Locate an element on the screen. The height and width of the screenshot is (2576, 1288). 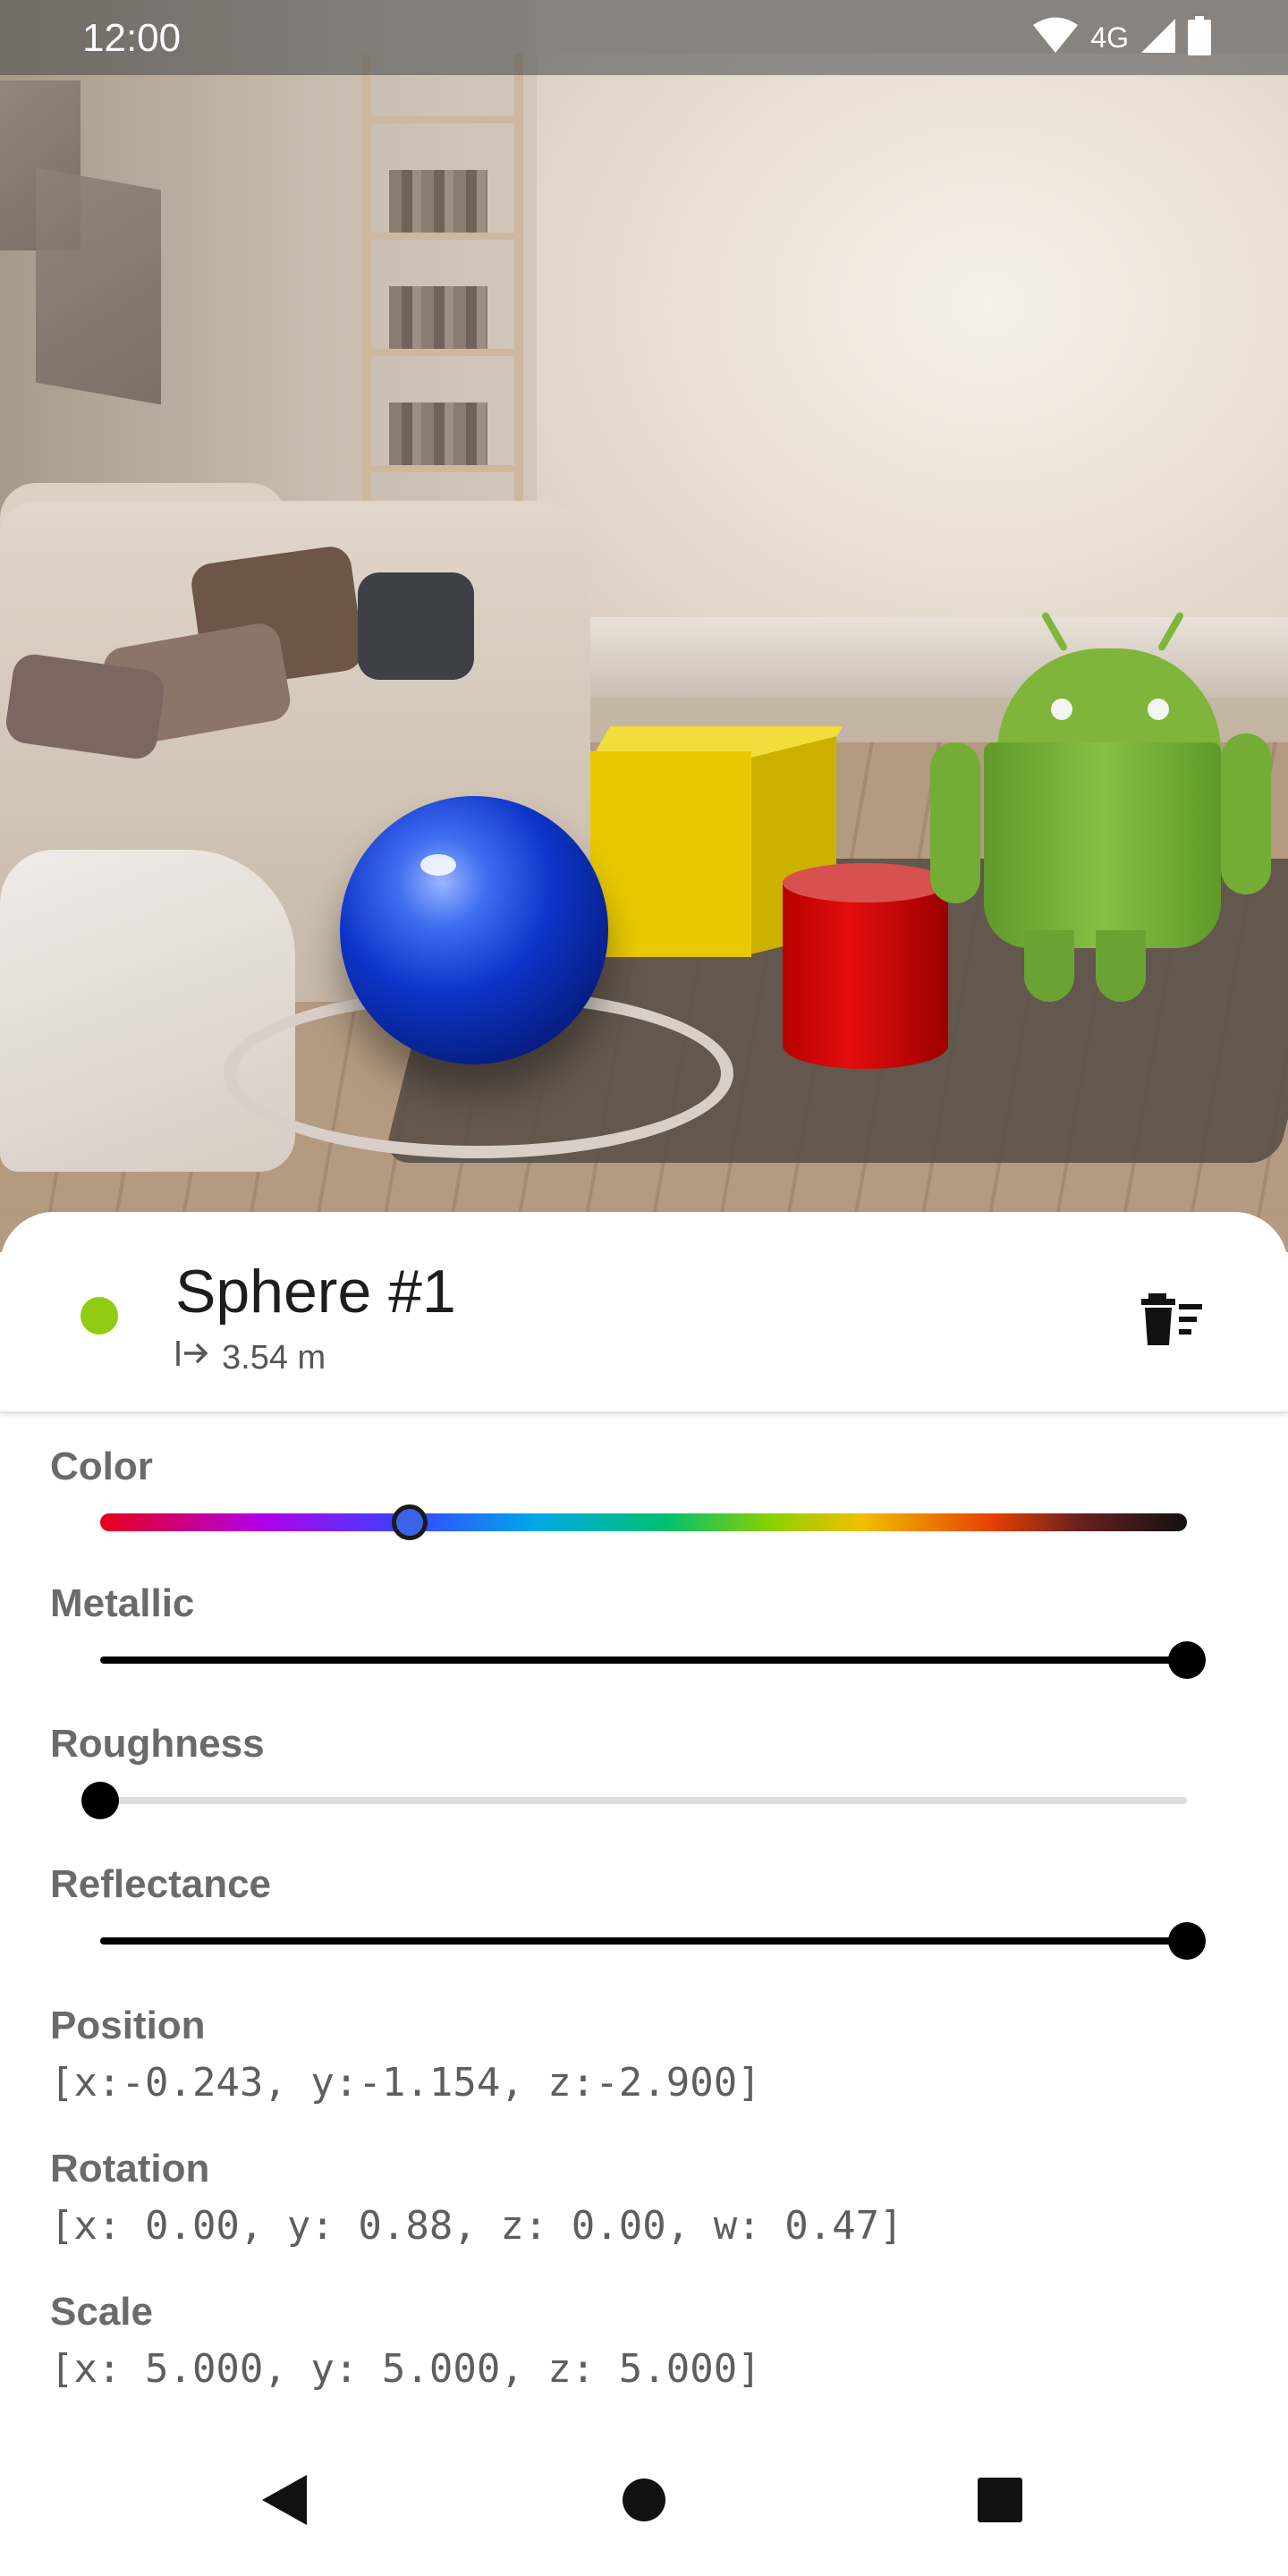
delete-button is located at coordinates (1172, 1321).